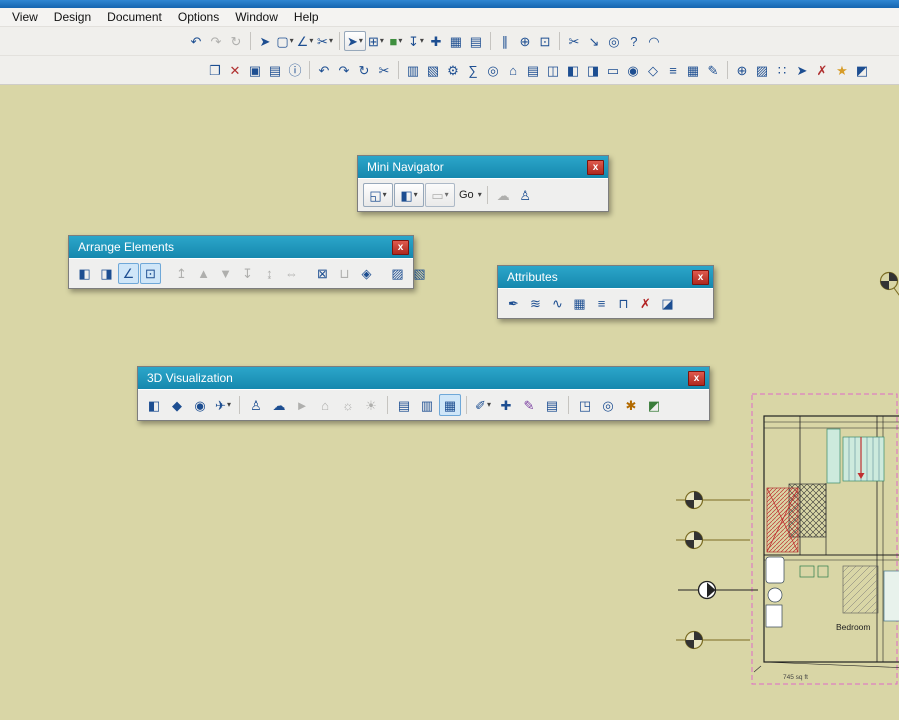 The width and height of the screenshot is (899, 720). Describe the element at coordinates (150, 273) in the screenshot. I see `align-special-icon: ⊡` at that location.